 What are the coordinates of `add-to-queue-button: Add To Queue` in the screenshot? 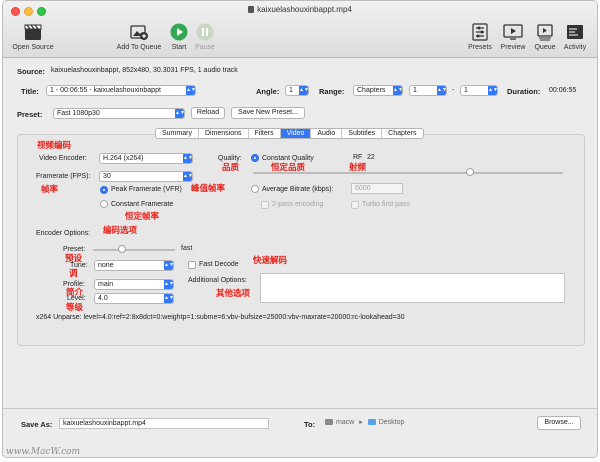 It's located at (139, 37).